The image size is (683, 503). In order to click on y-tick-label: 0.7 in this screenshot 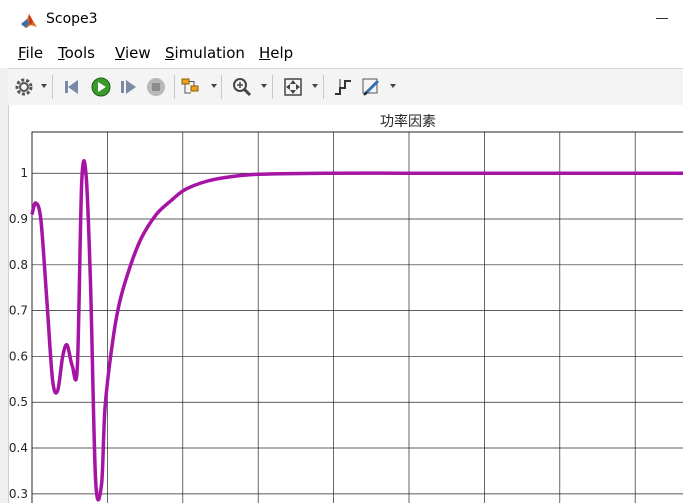, I will do `click(18, 311)`.